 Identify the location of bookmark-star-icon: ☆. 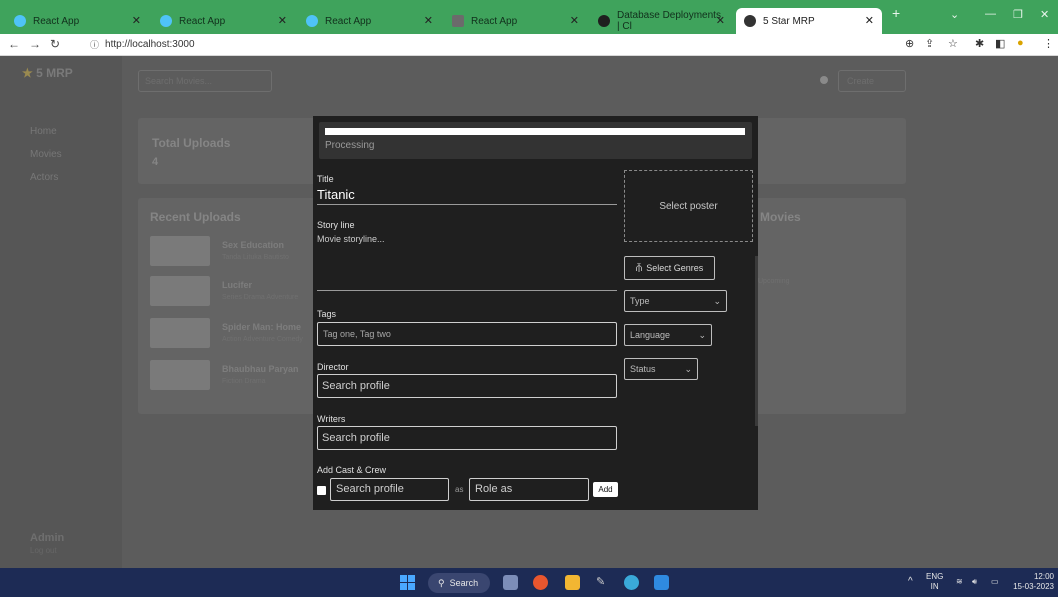
(953, 43).